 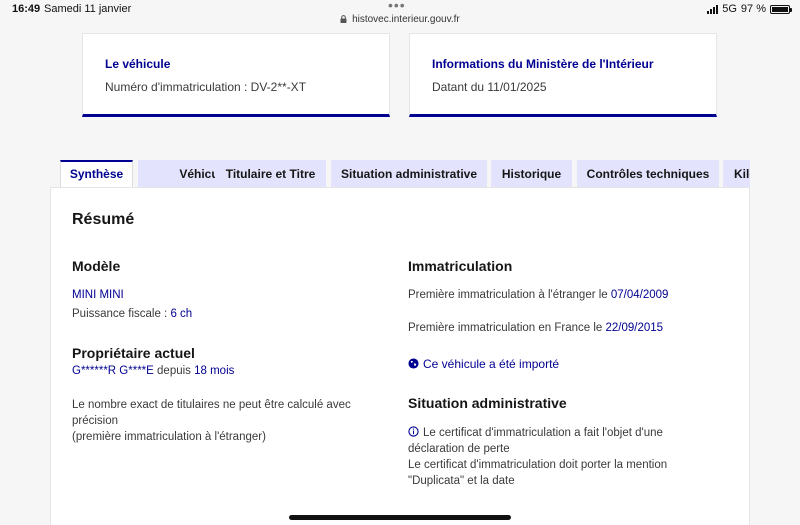 What do you see at coordinates (138, 64) in the screenshot?
I see `vehicle-card-title: Le véhicule` at bounding box center [138, 64].